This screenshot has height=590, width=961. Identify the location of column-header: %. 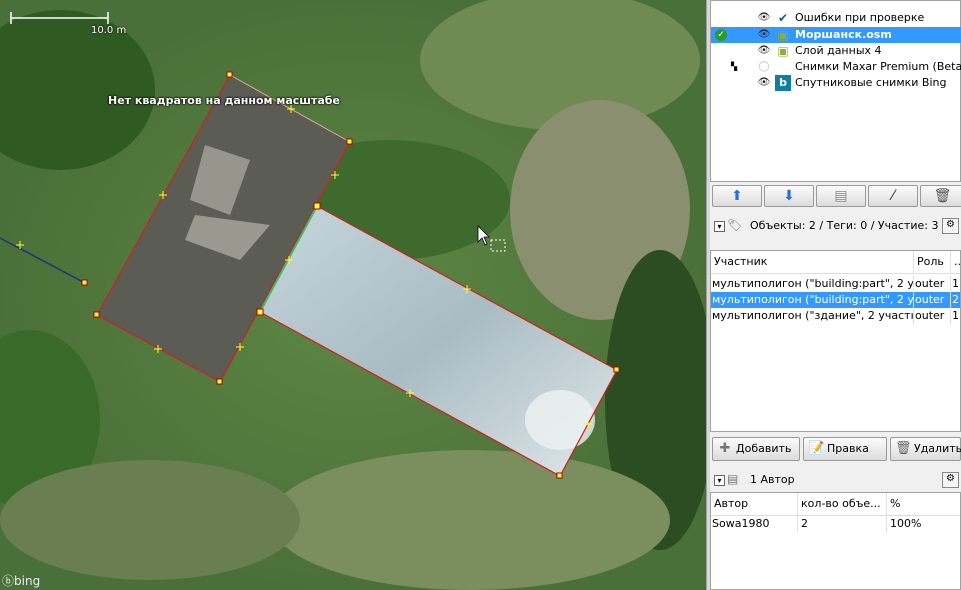
(923, 504).